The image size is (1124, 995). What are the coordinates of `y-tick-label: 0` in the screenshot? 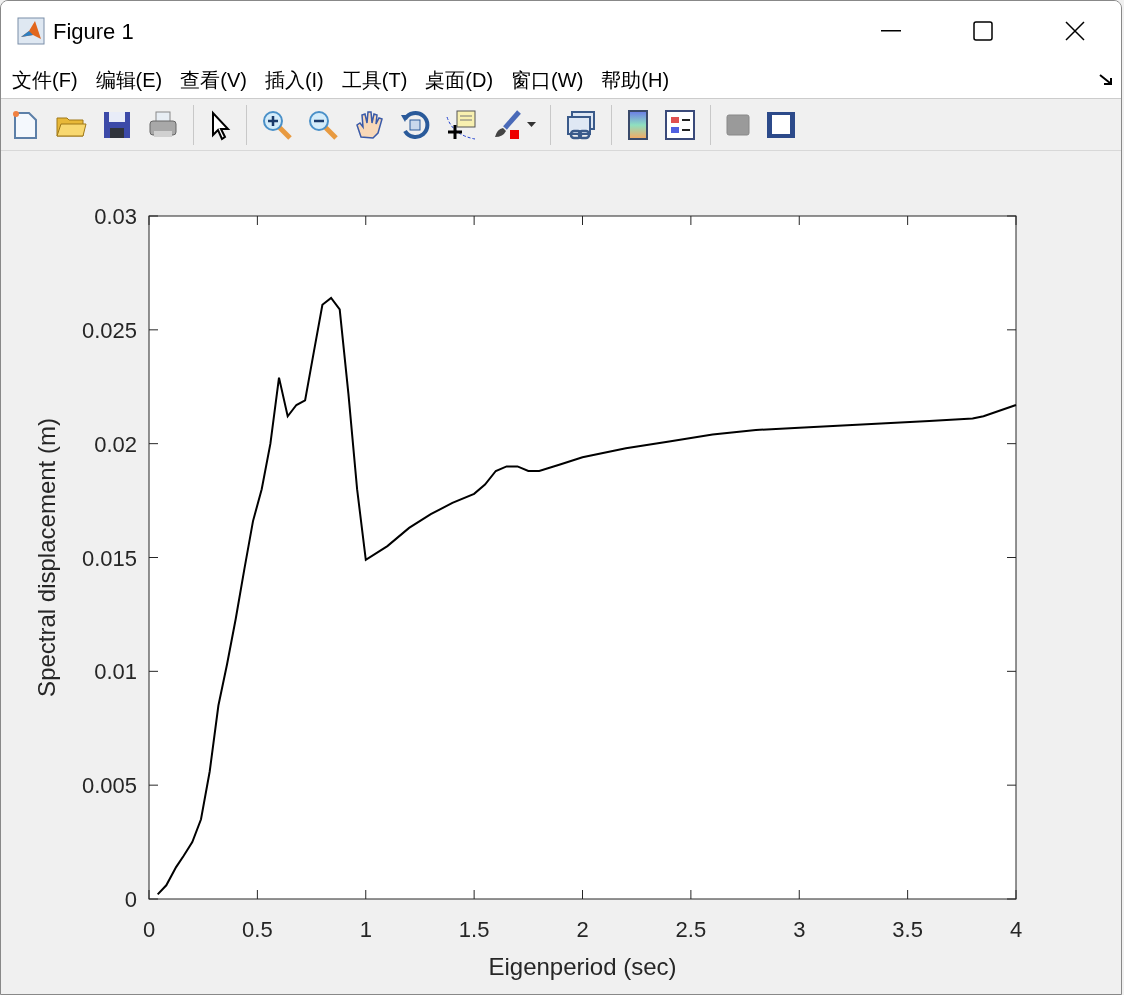 It's located at (130, 899).